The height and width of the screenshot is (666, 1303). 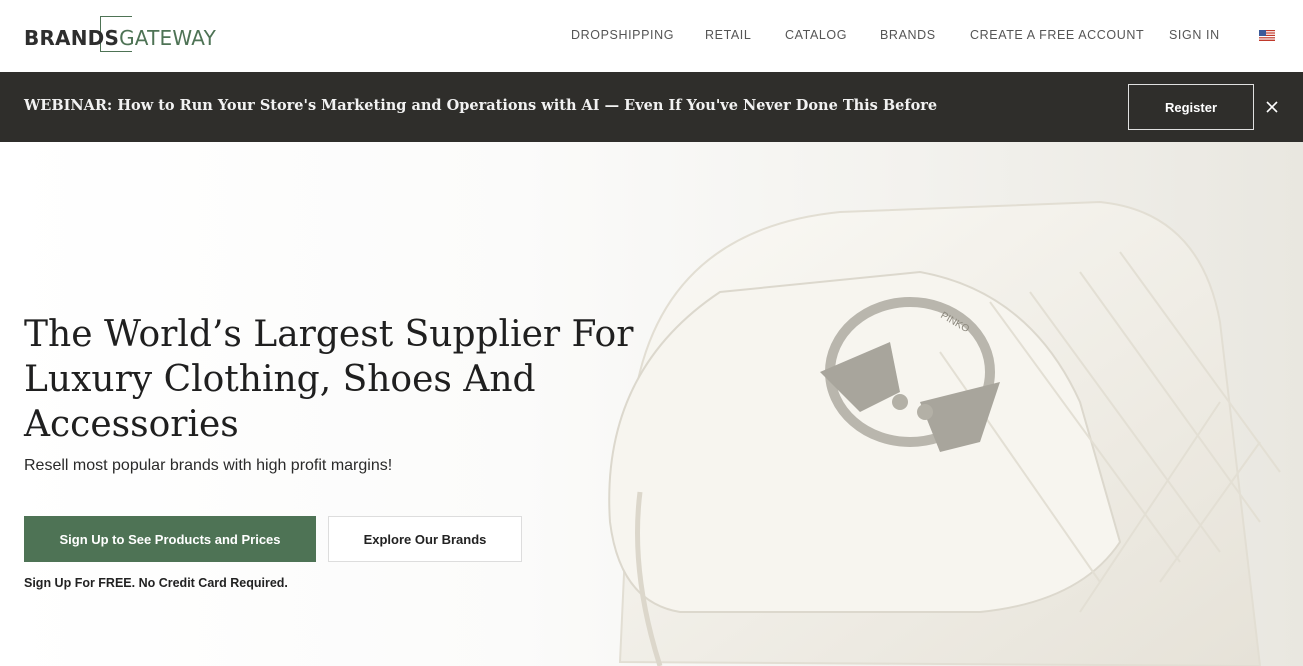 What do you see at coordinates (1191, 107) in the screenshot?
I see `register-button: Register` at bounding box center [1191, 107].